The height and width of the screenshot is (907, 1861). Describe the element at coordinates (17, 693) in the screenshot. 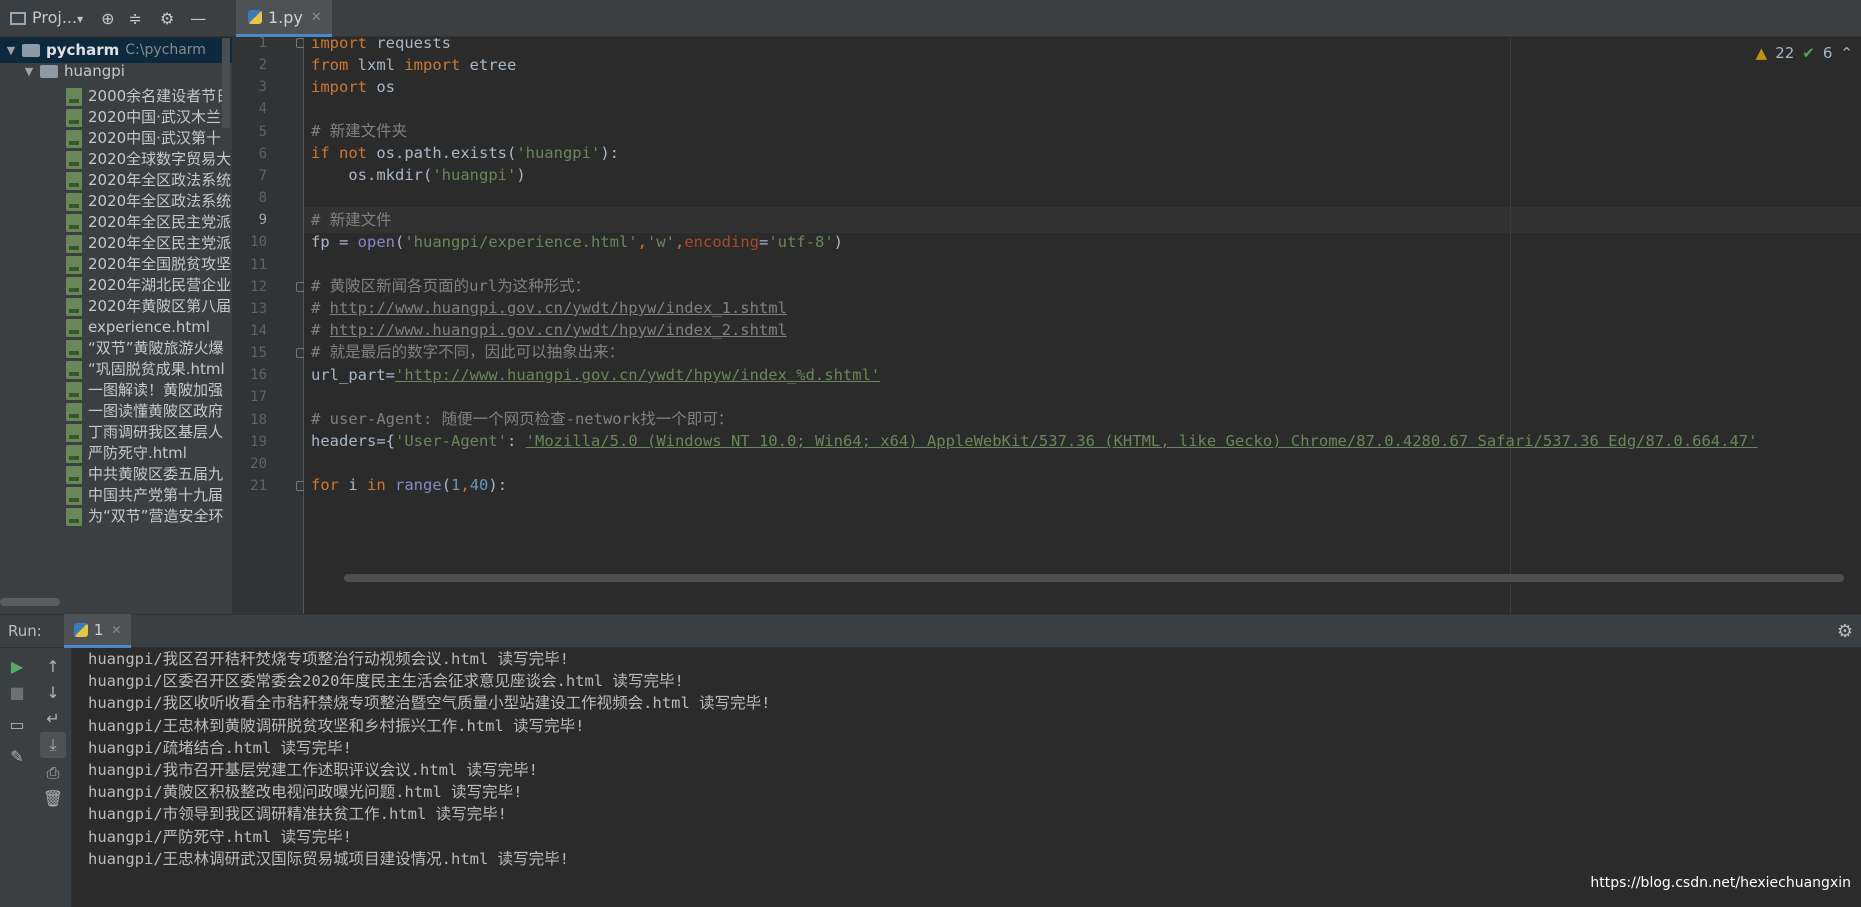

I see `stop-icon: ■` at that location.